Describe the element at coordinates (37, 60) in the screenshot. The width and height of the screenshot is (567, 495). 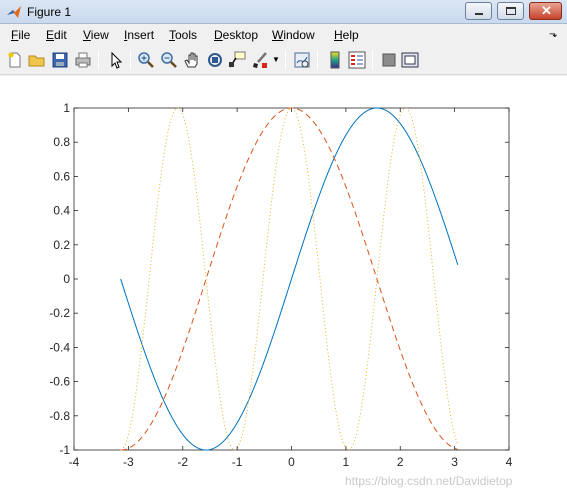
I see `open-file-icon` at that location.